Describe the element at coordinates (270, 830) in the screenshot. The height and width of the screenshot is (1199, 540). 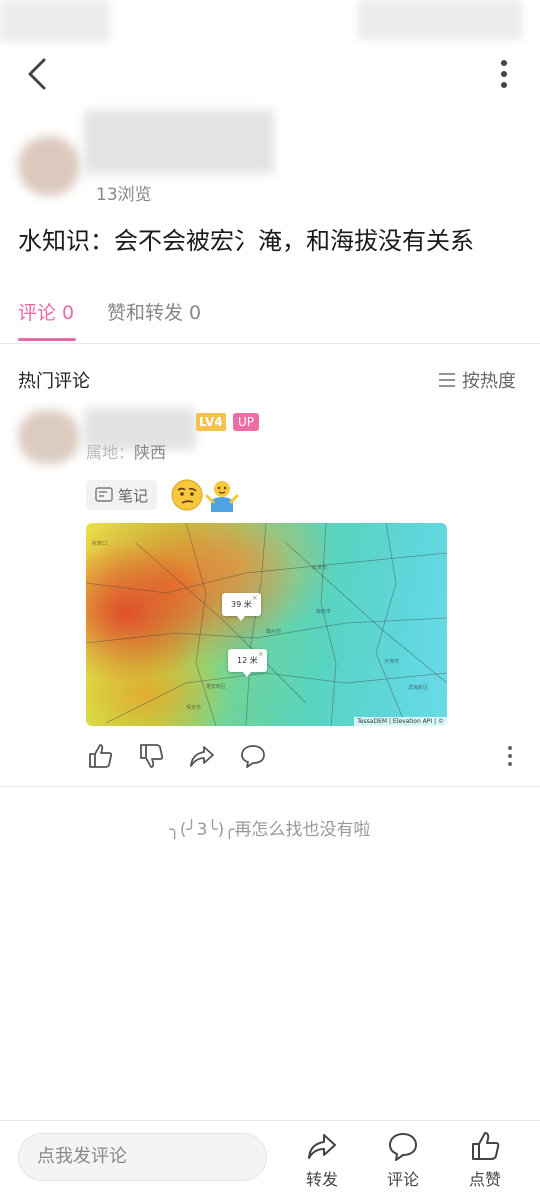
I see `no-more-text: ╮(╯3╰)╭再怎么找也没有啦` at that location.